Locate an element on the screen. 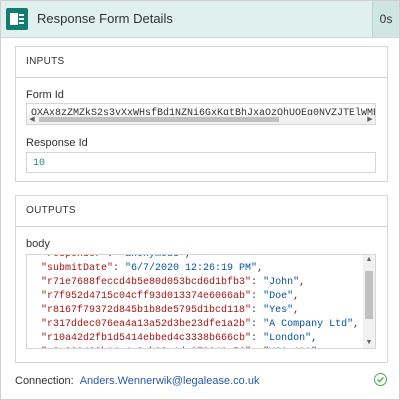 This screenshot has width=400, height=400. action-header: Response Form Details 0s is located at coordinates (200, 19).